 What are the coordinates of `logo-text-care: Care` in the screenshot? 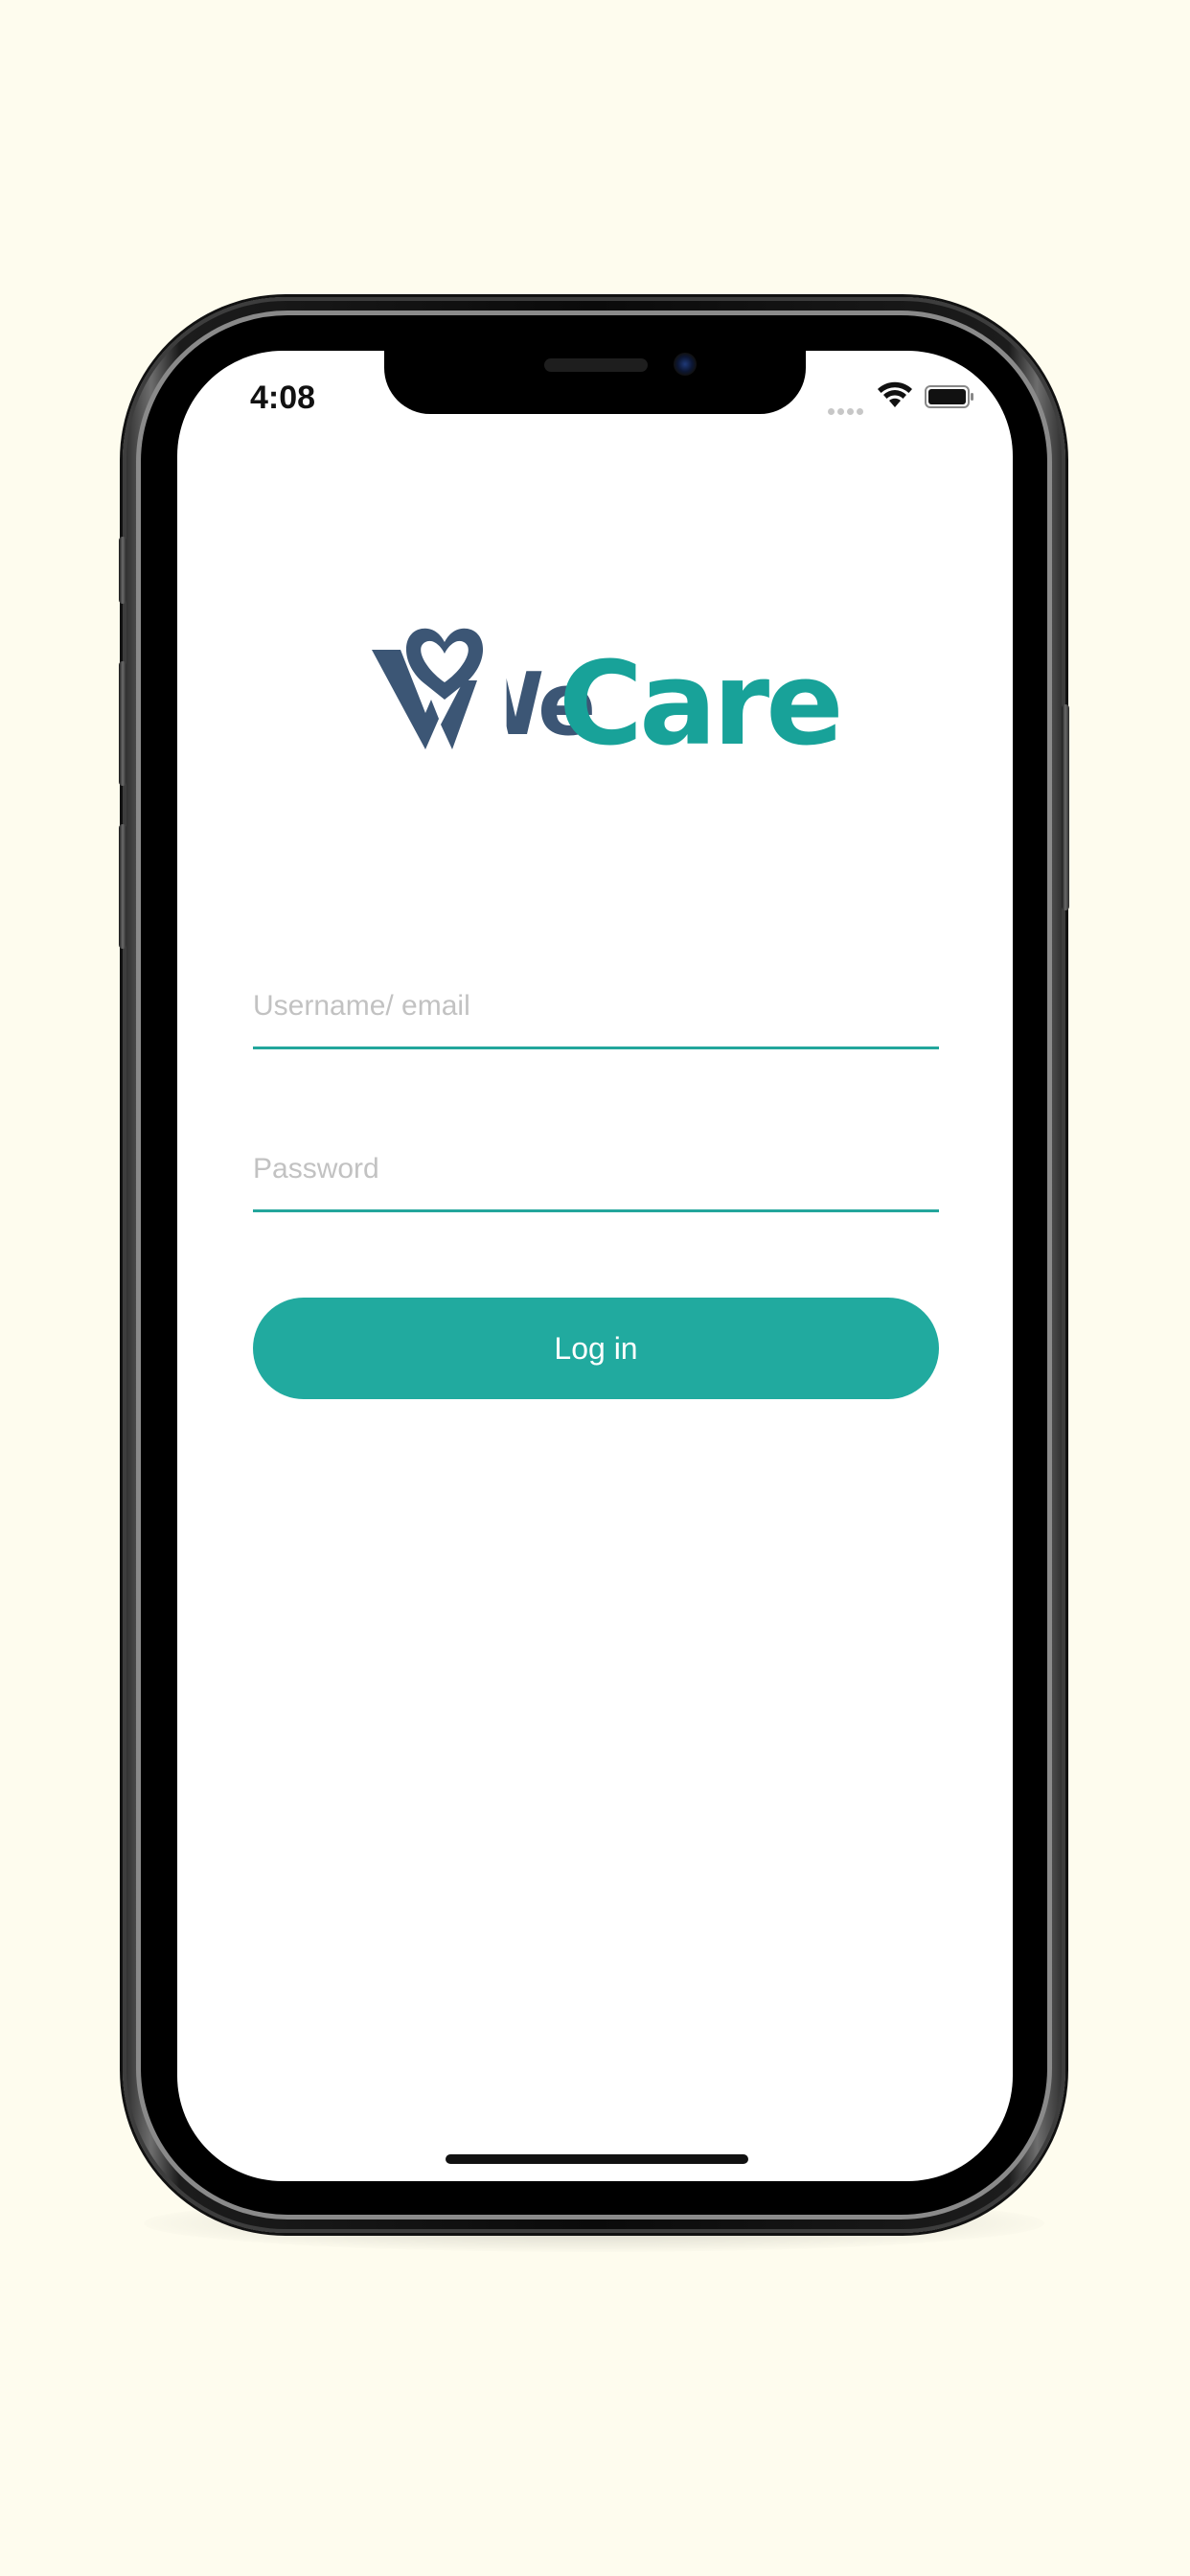 It's located at (701, 704).